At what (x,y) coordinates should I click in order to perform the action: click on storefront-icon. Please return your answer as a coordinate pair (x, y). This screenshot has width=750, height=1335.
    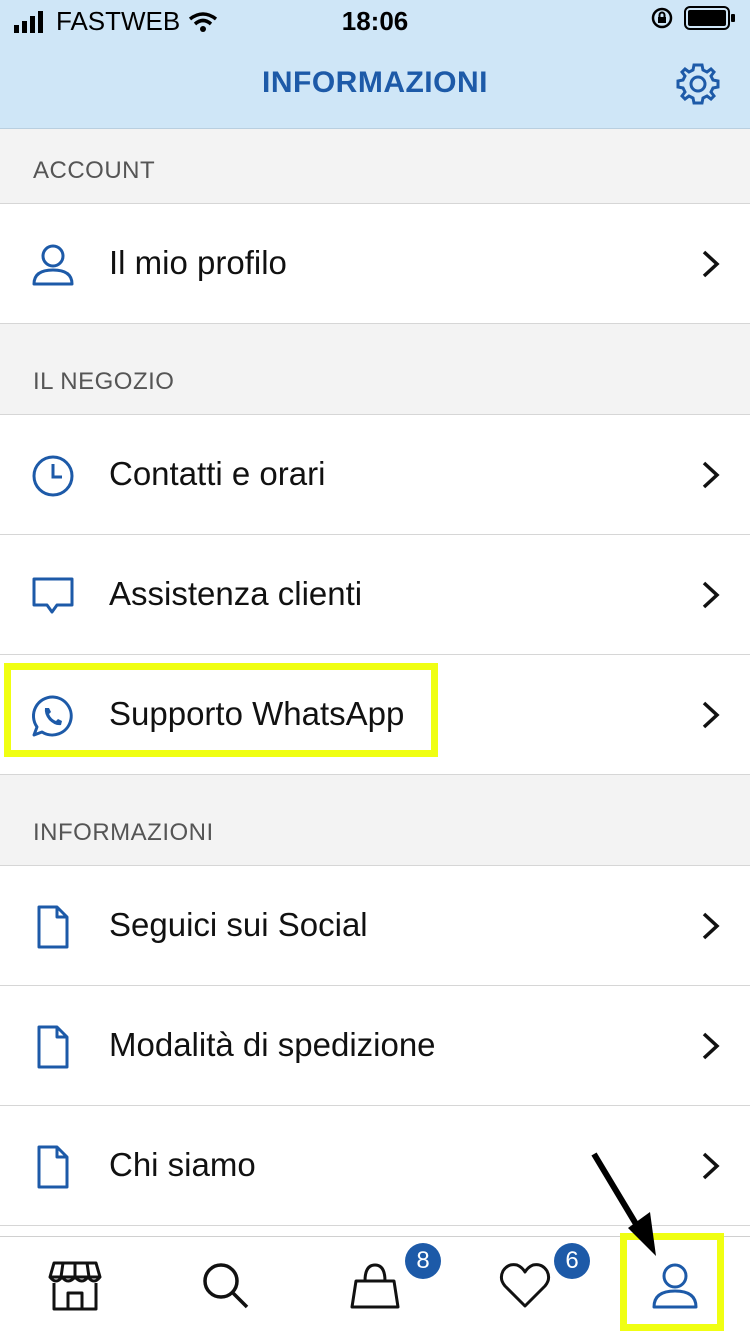
    Looking at the image, I should click on (75, 1286).